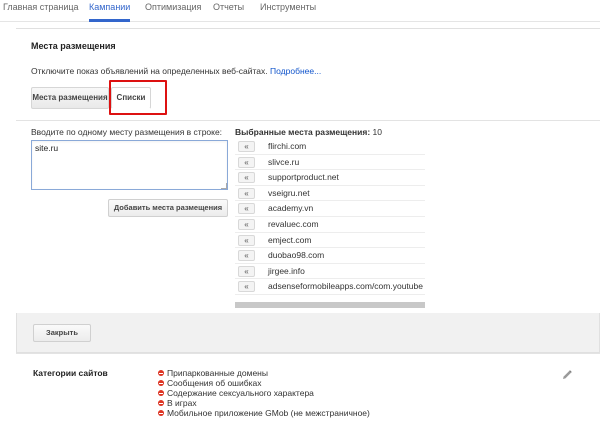 The width and height of the screenshot is (600, 431). What do you see at coordinates (293, 223) in the screenshot?
I see `placement-url: revaluec.com` at bounding box center [293, 223].